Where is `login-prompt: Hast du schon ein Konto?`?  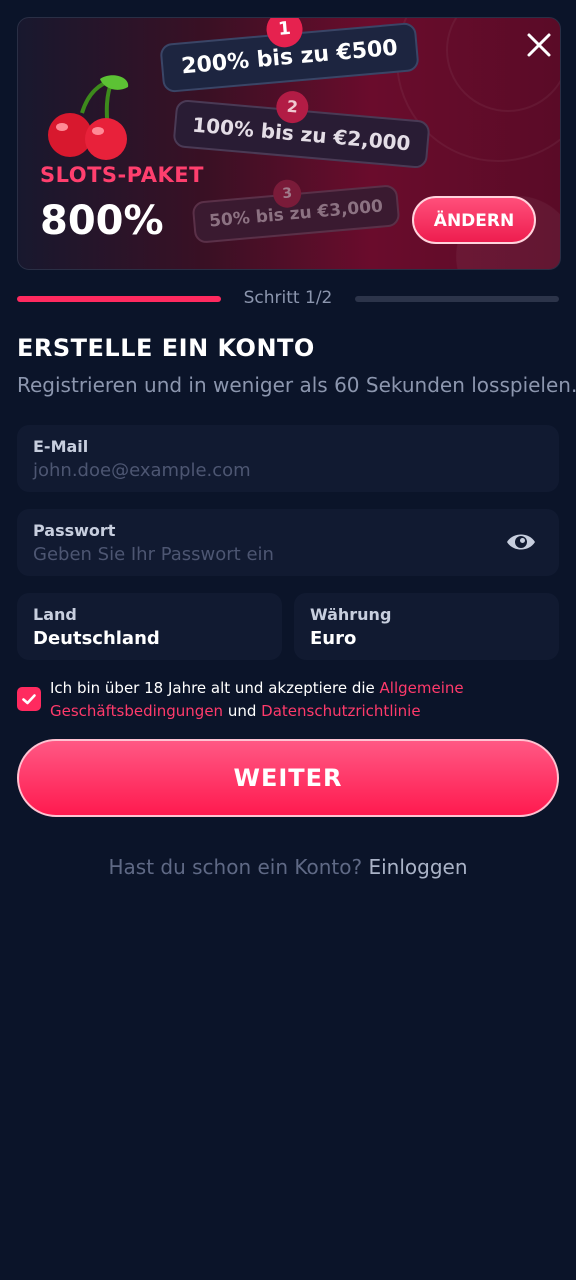 login-prompt: Hast du schon ein Konto? is located at coordinates (235, 867).